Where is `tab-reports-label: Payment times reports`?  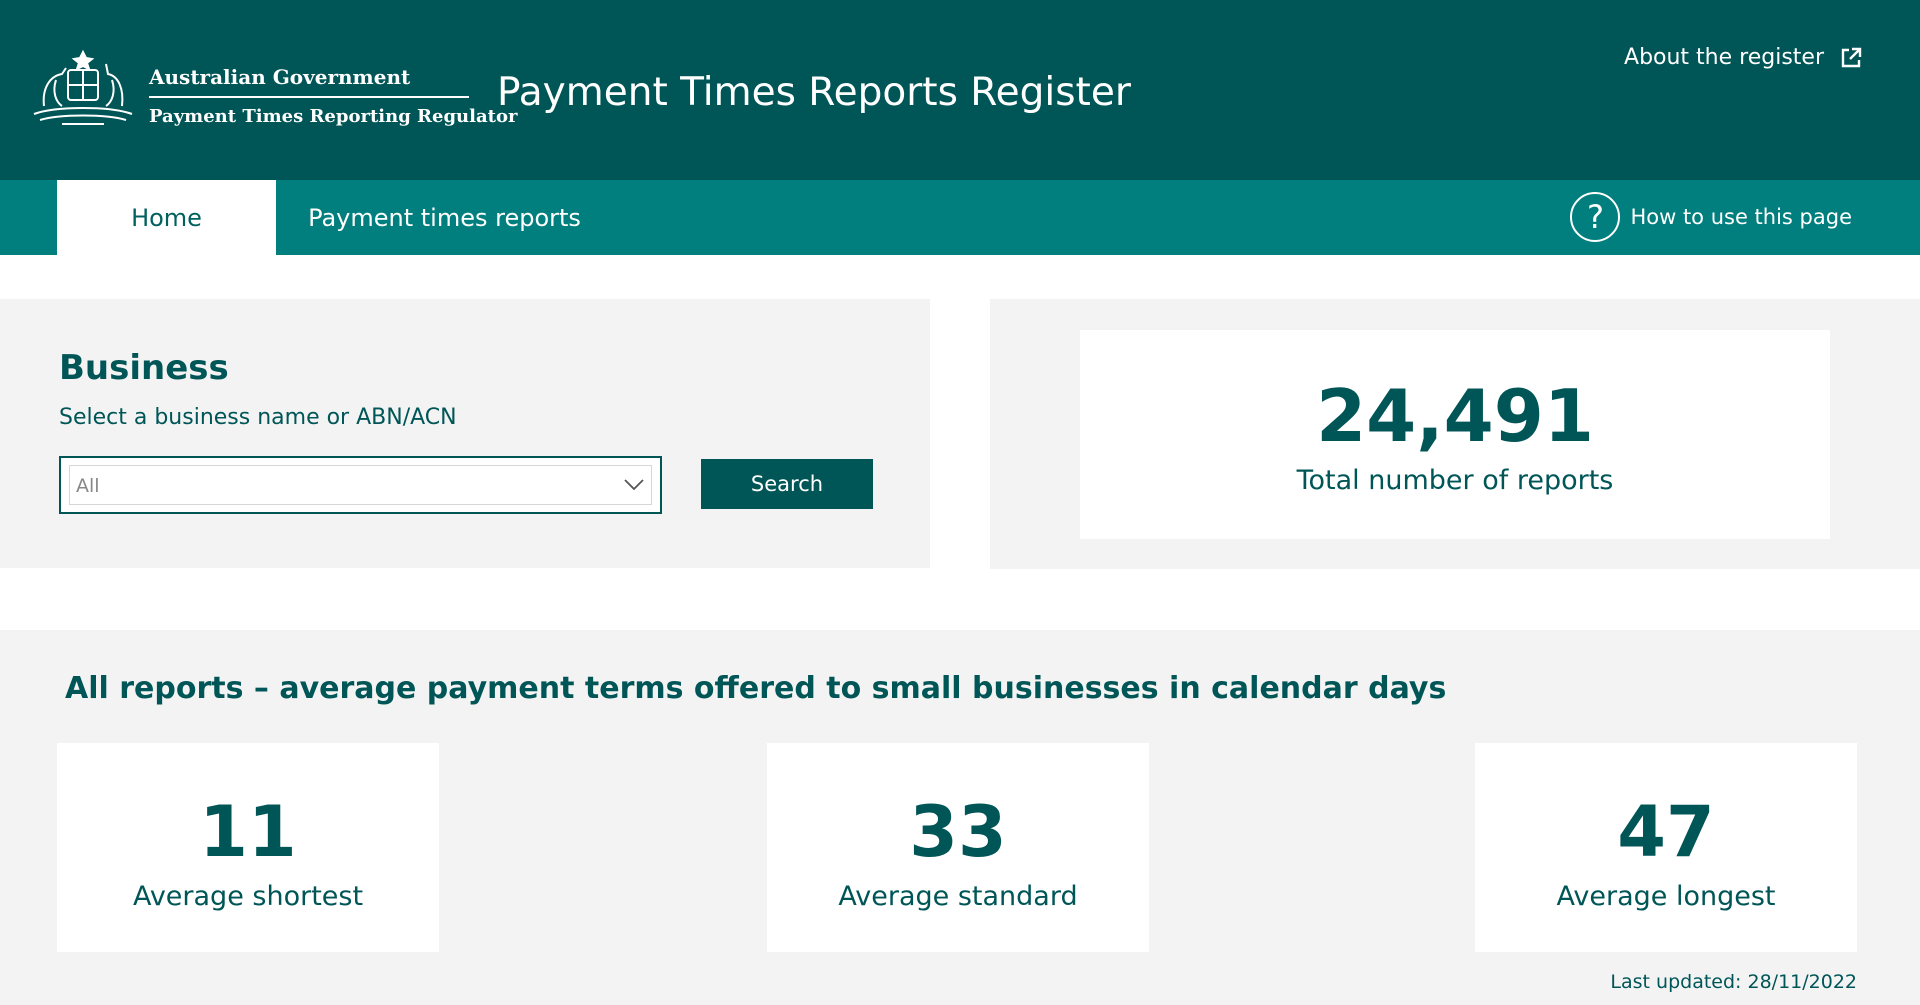
tab-reports-label: Payment times reports is located at coordinates (444, 217).